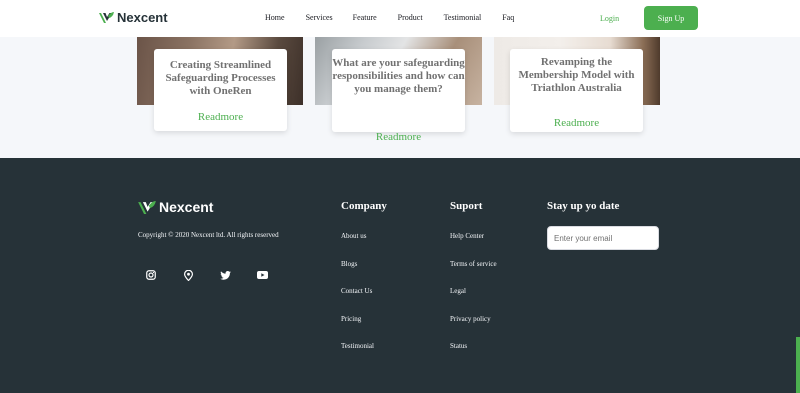  What do you see at coordinates (357, 356) in the screenshot?
I see `footer-link-testimonial: Testimonial` at bounding box center [357, 356].